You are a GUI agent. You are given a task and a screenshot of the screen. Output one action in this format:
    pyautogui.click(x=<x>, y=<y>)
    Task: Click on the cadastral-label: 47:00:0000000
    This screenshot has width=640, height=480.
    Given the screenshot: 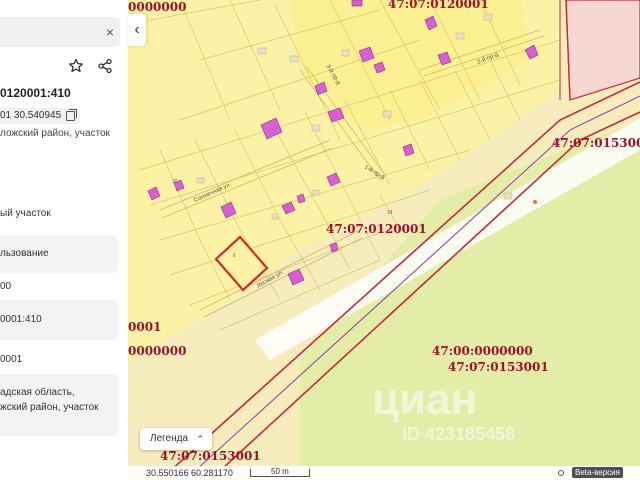 What is the action you would take?
    pyautogui.click(x=482, y=351)
    